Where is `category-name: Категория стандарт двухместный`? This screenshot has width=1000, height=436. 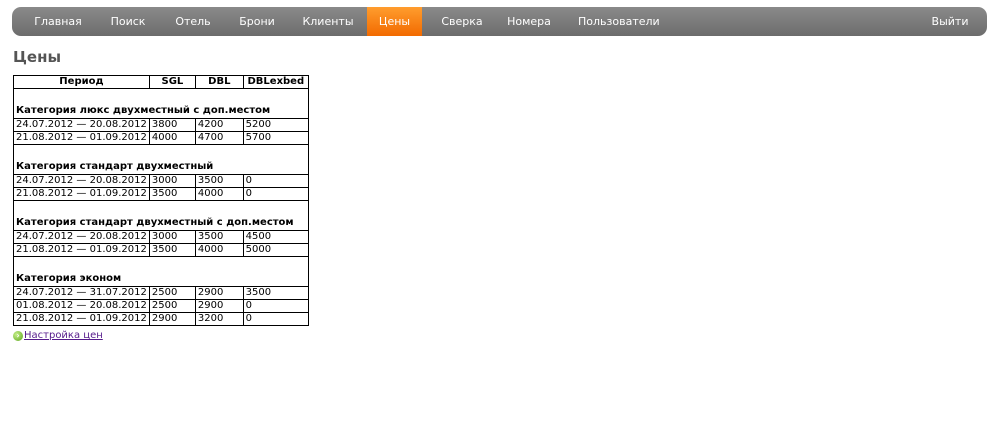 category-name: Категория стандарт двухместный is located at coordinates (161, 159).